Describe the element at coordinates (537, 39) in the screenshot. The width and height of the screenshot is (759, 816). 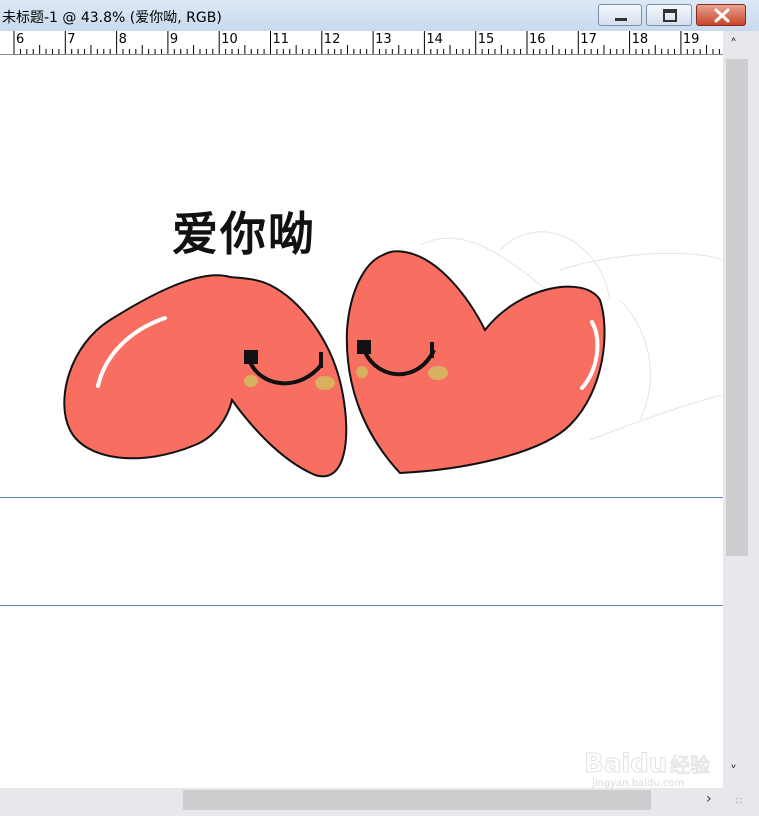
I see `ruler-label: 16` at that location.